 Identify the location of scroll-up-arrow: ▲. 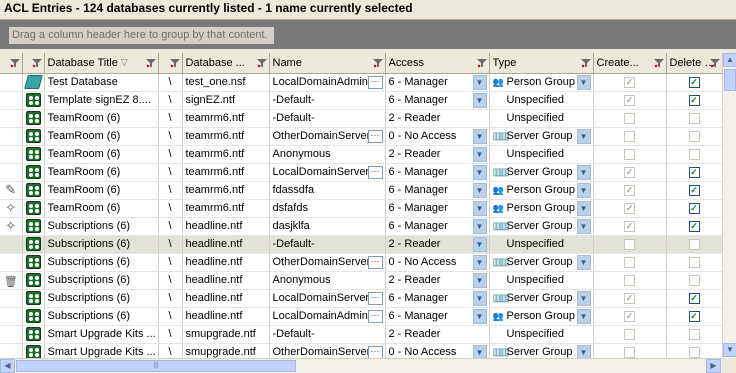
(729, 60).